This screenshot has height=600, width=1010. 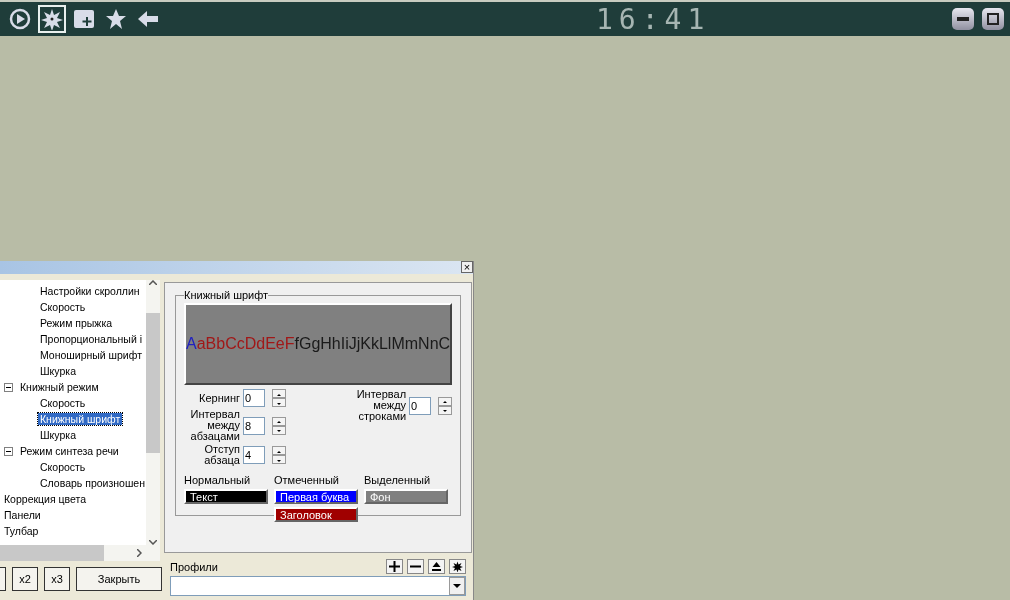 I want to click on profiles-label: Профили, so click(x=194, y=566).